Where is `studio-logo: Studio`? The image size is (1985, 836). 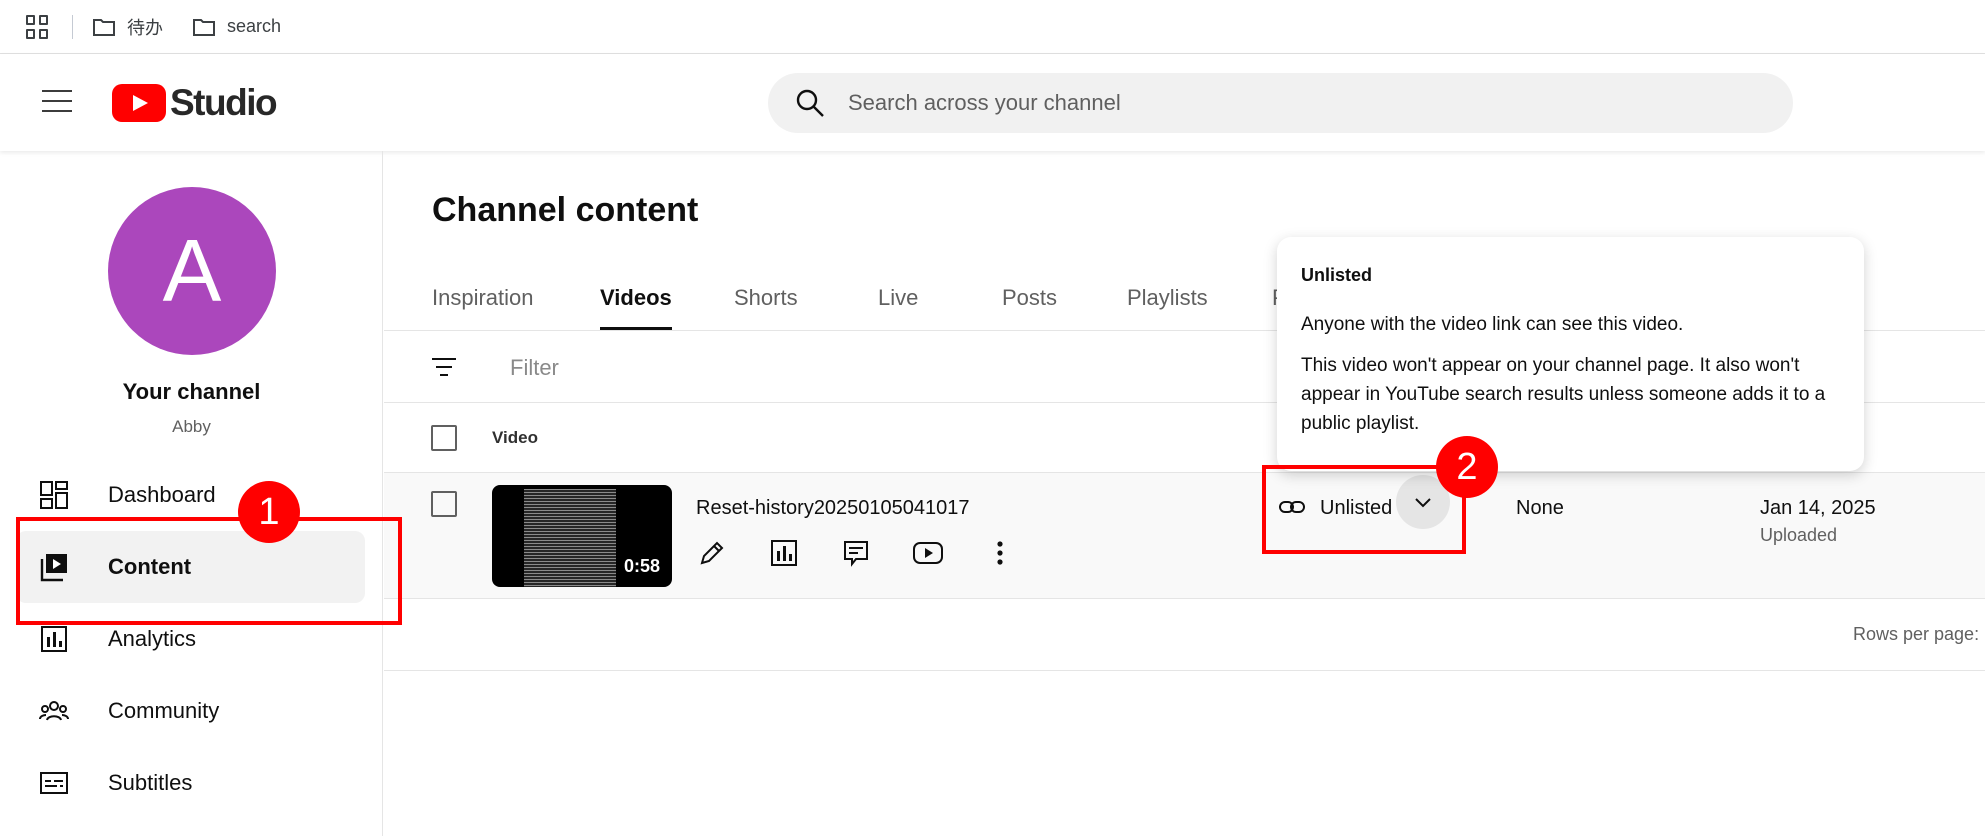 studio-logo: Studio is located at coordinates (195, 103).